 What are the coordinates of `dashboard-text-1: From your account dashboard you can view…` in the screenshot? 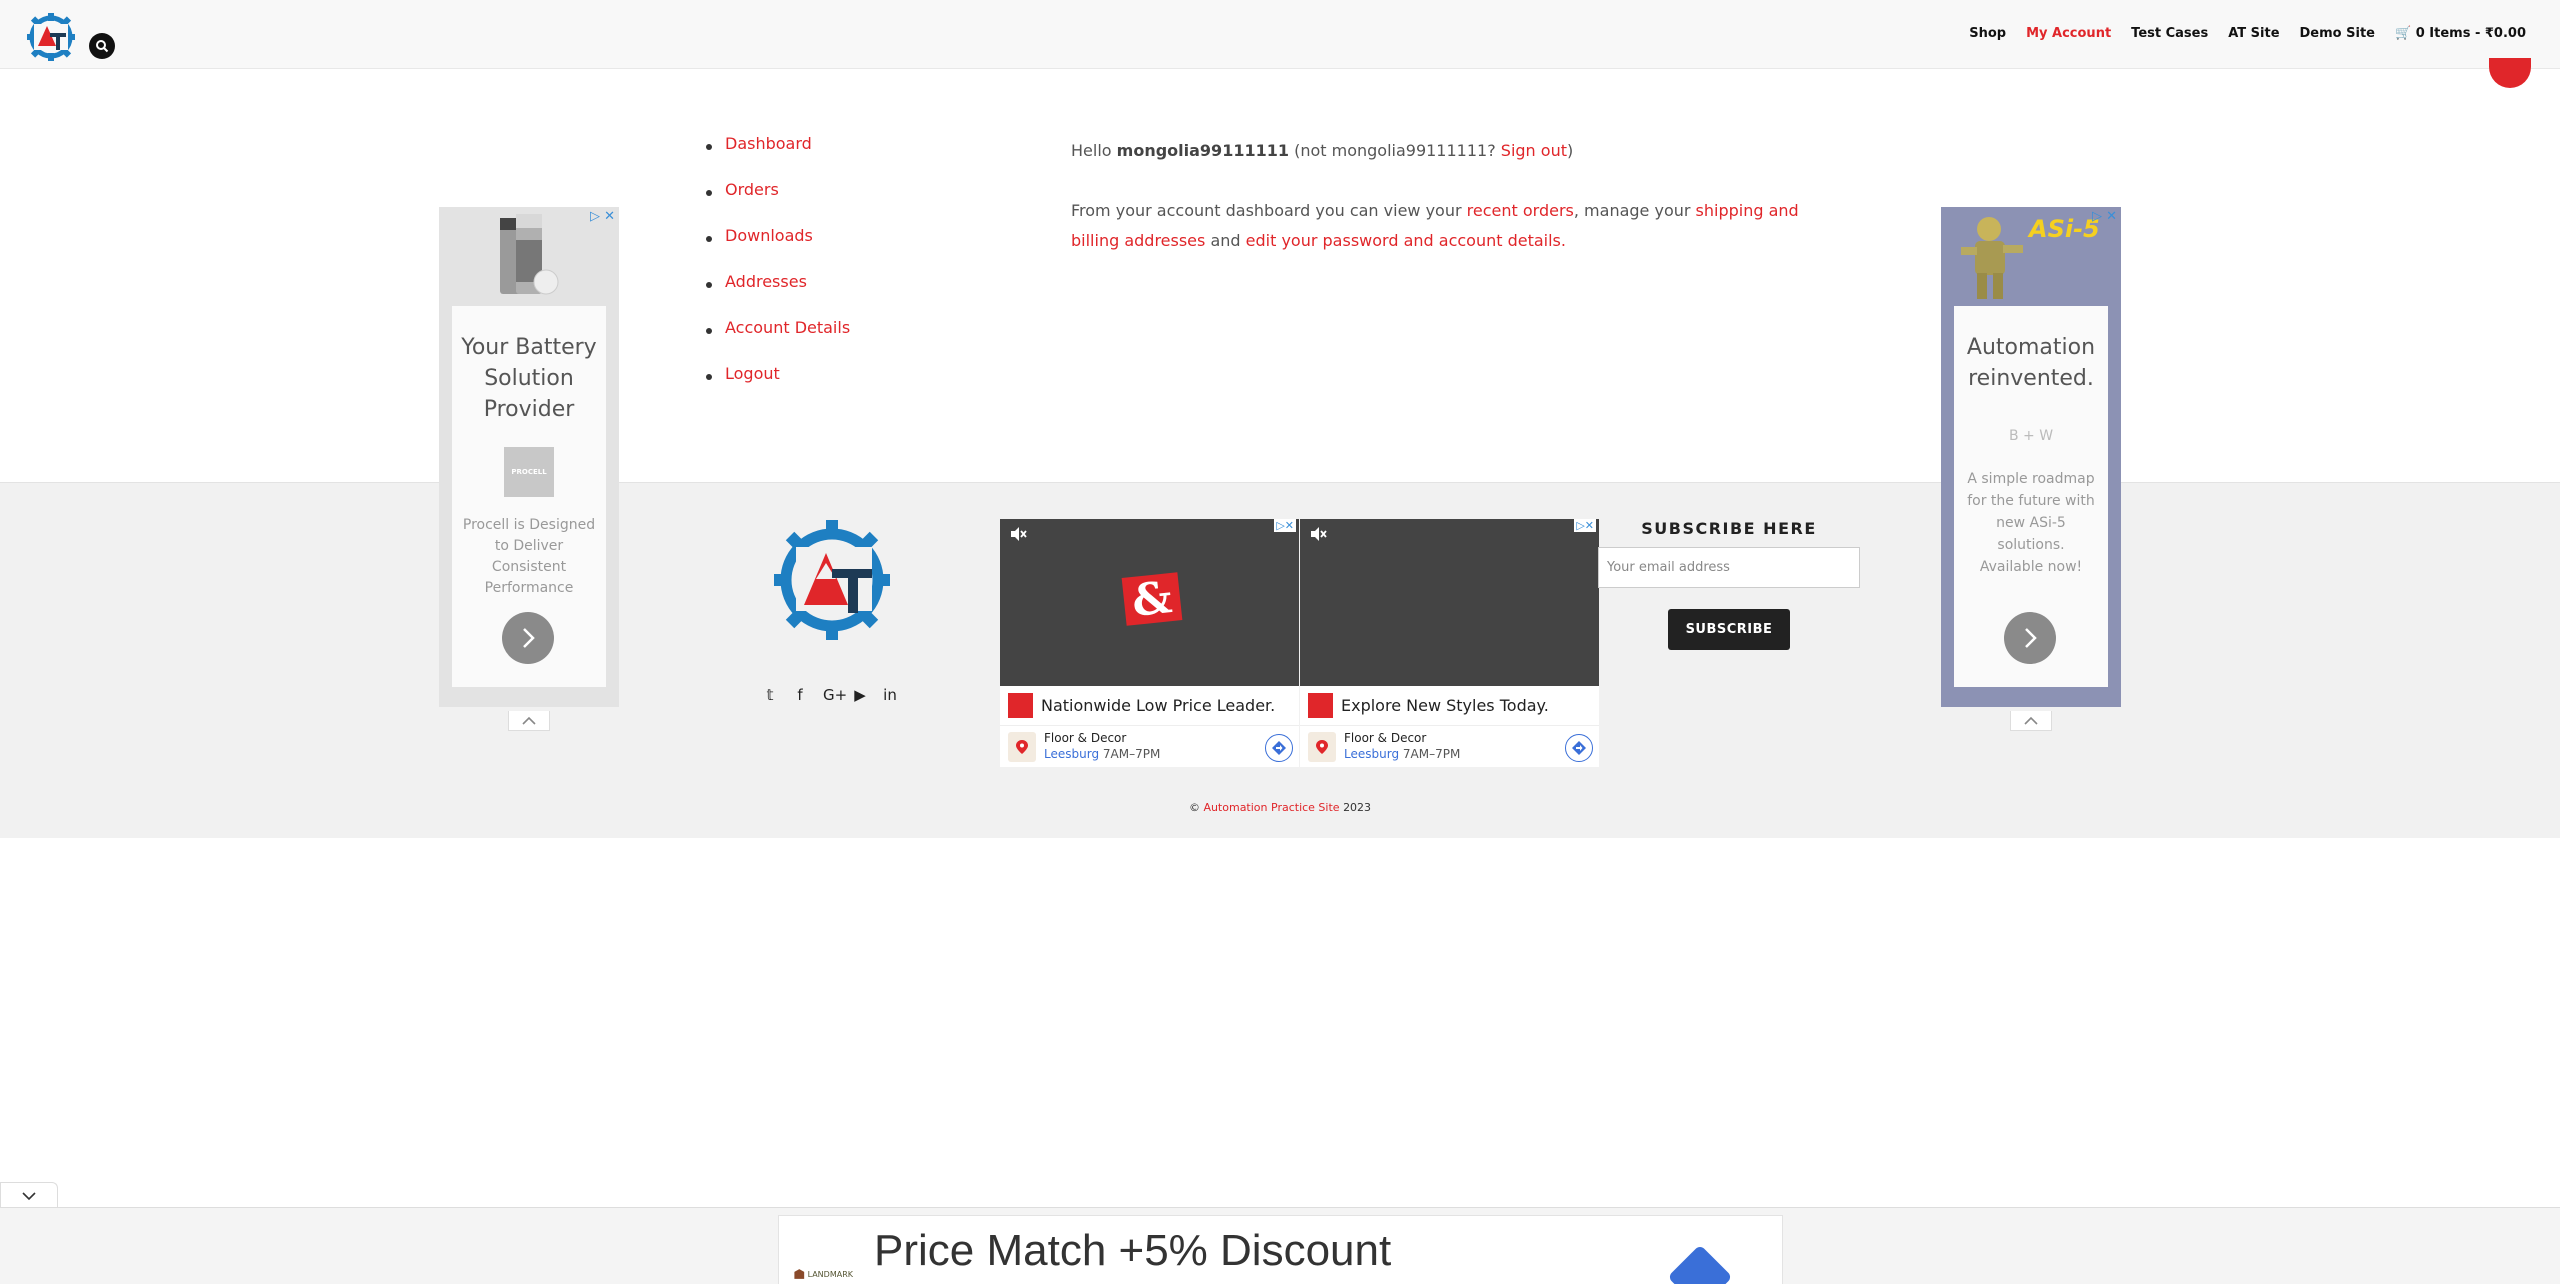 It's located at (1266, 210).